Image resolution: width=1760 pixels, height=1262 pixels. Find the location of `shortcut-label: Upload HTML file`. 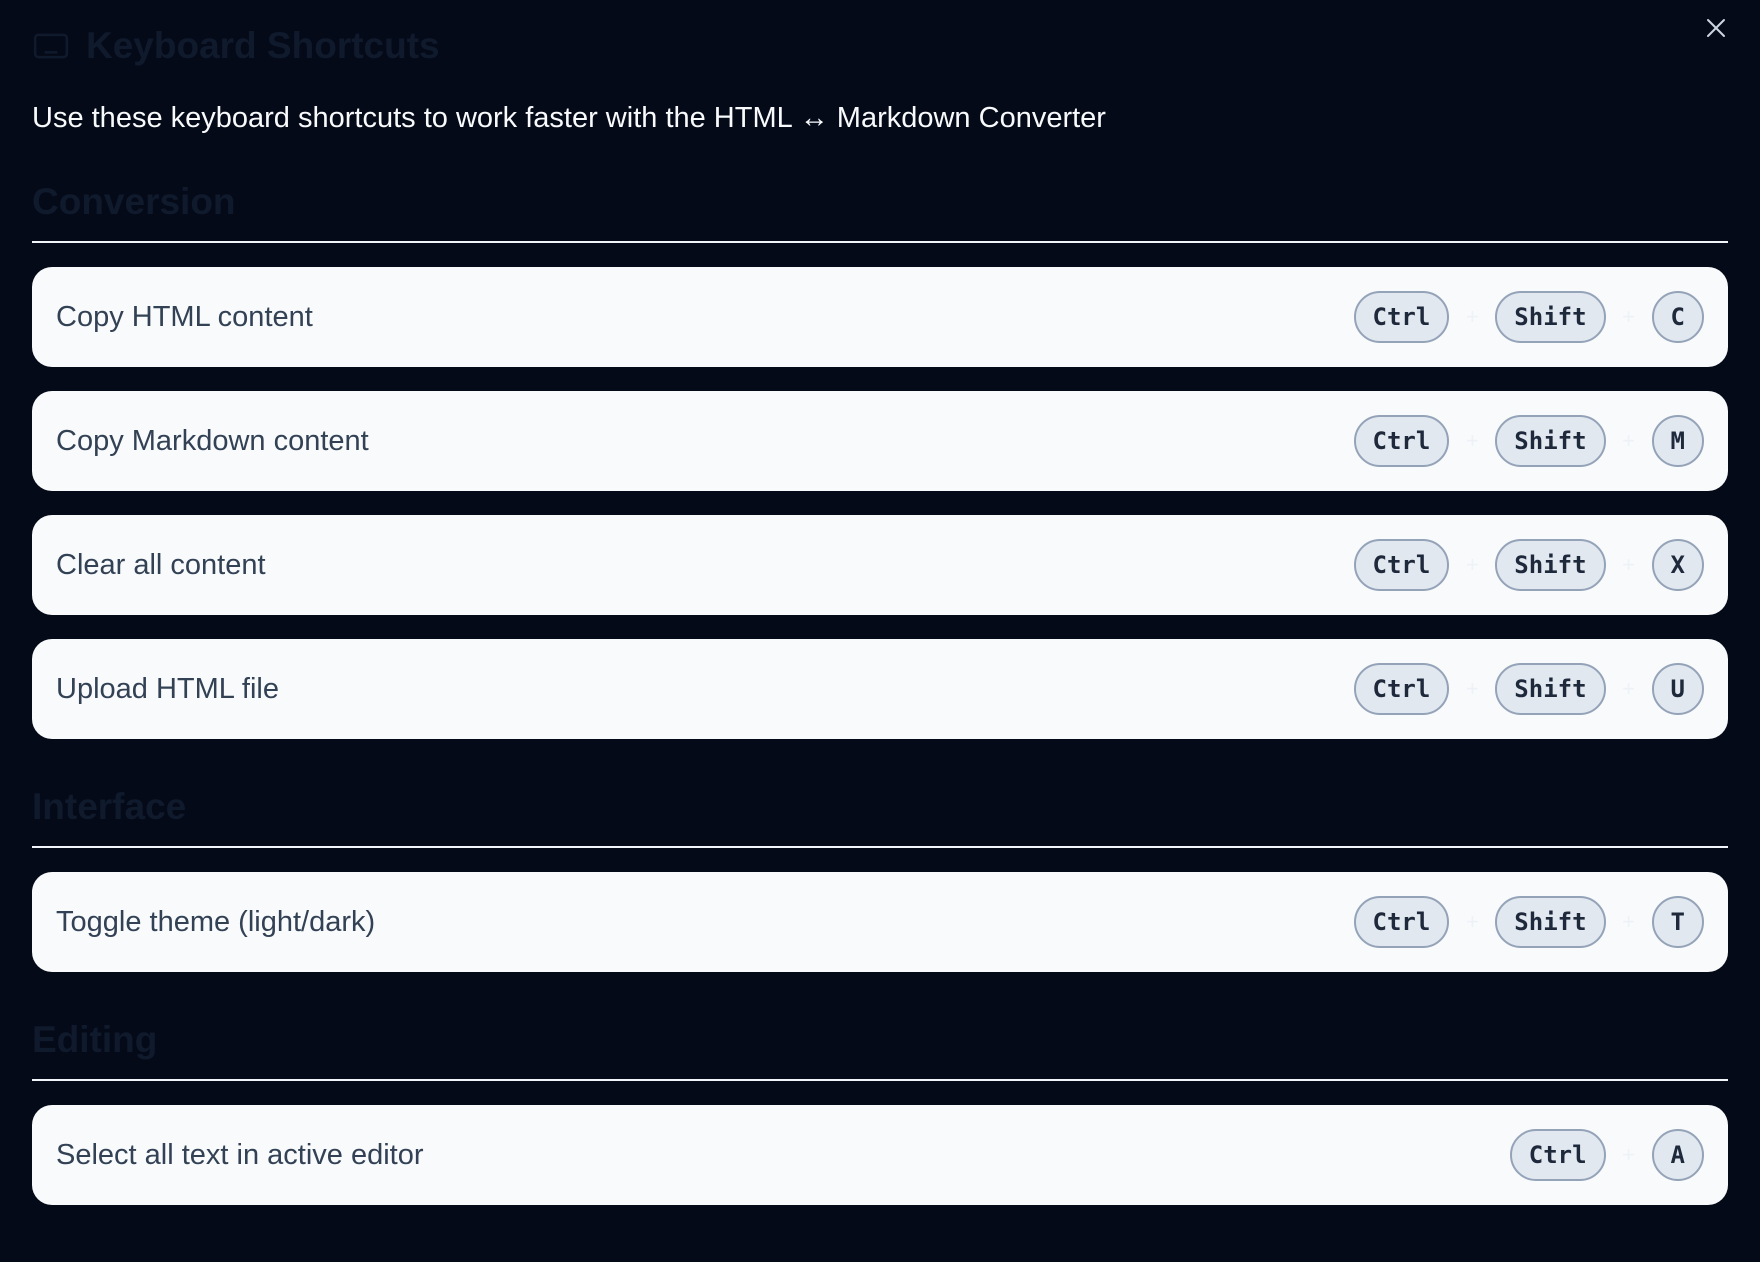

shortcut-label: Upload HTML file is located at coordinates (167, 688).